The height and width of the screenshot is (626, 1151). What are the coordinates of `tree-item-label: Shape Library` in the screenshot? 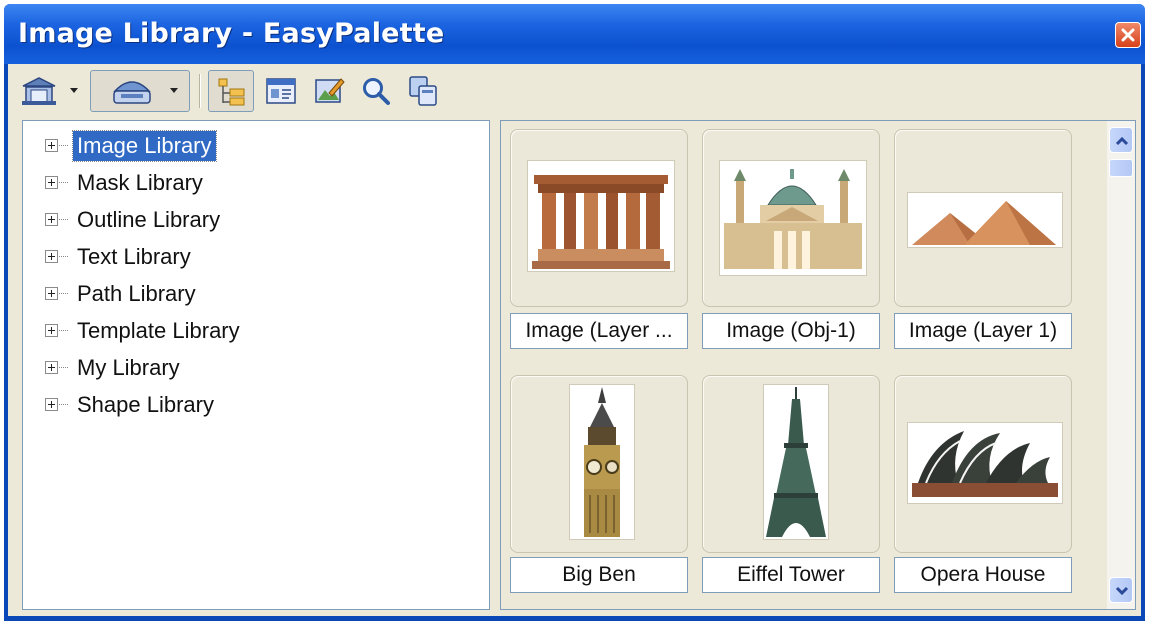 It's located at (145, 404).